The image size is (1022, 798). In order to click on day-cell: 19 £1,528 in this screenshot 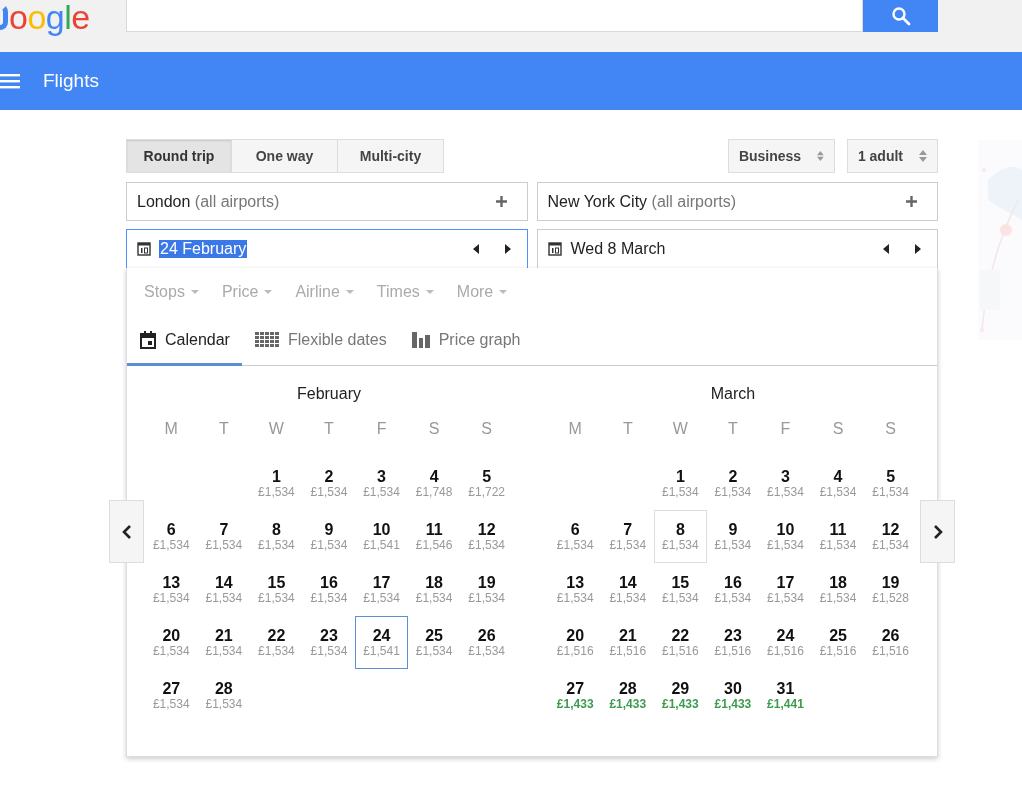, I will do `click(890, 589)`.